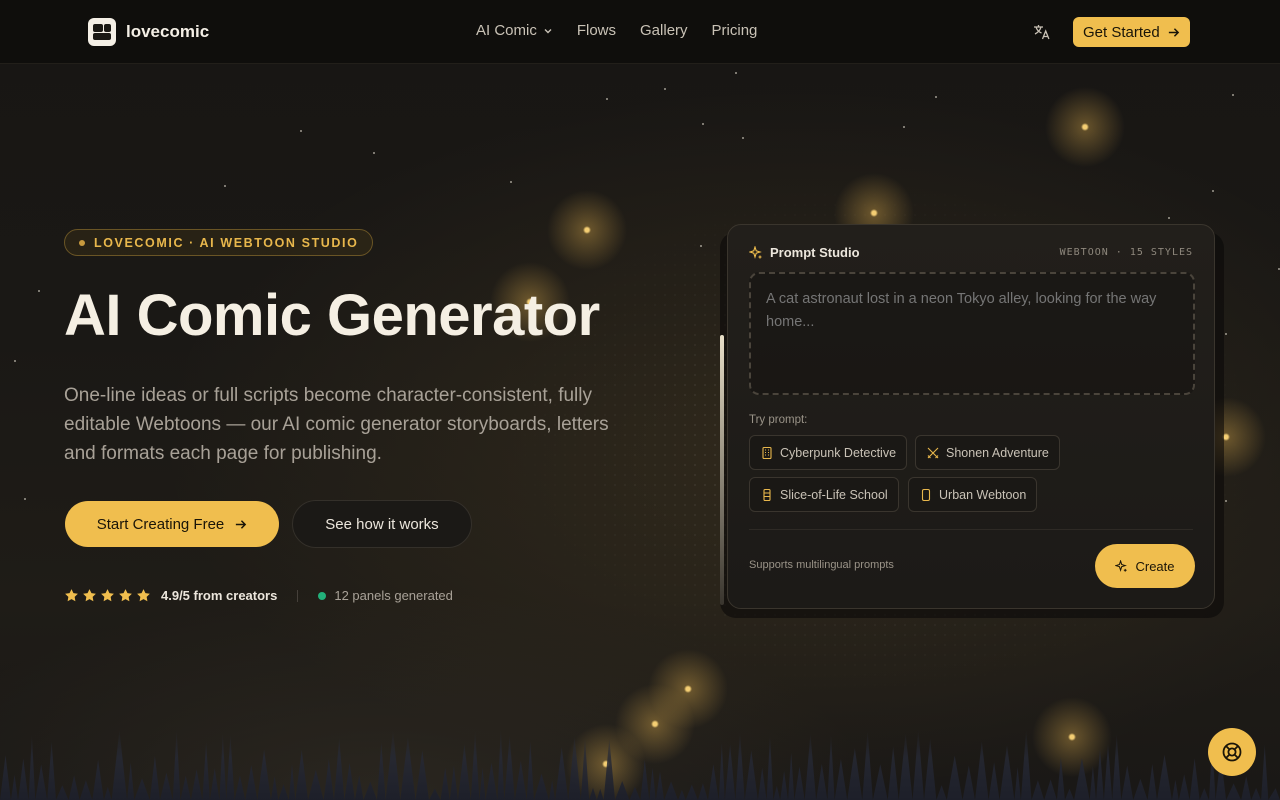  What do you see at coordinates (767, 452) in the screenshot?
I see `building-icon` at bounding box center [767, 452].